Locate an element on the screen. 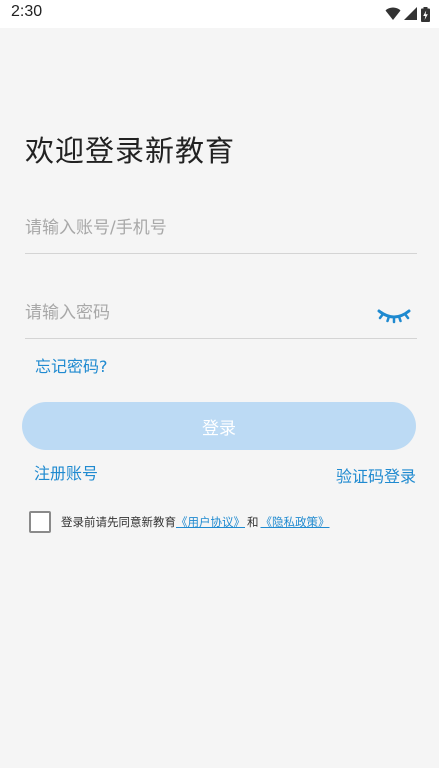 This screenshot has width=439, height=768. wifi-icon is located at coordinates (393, 13).